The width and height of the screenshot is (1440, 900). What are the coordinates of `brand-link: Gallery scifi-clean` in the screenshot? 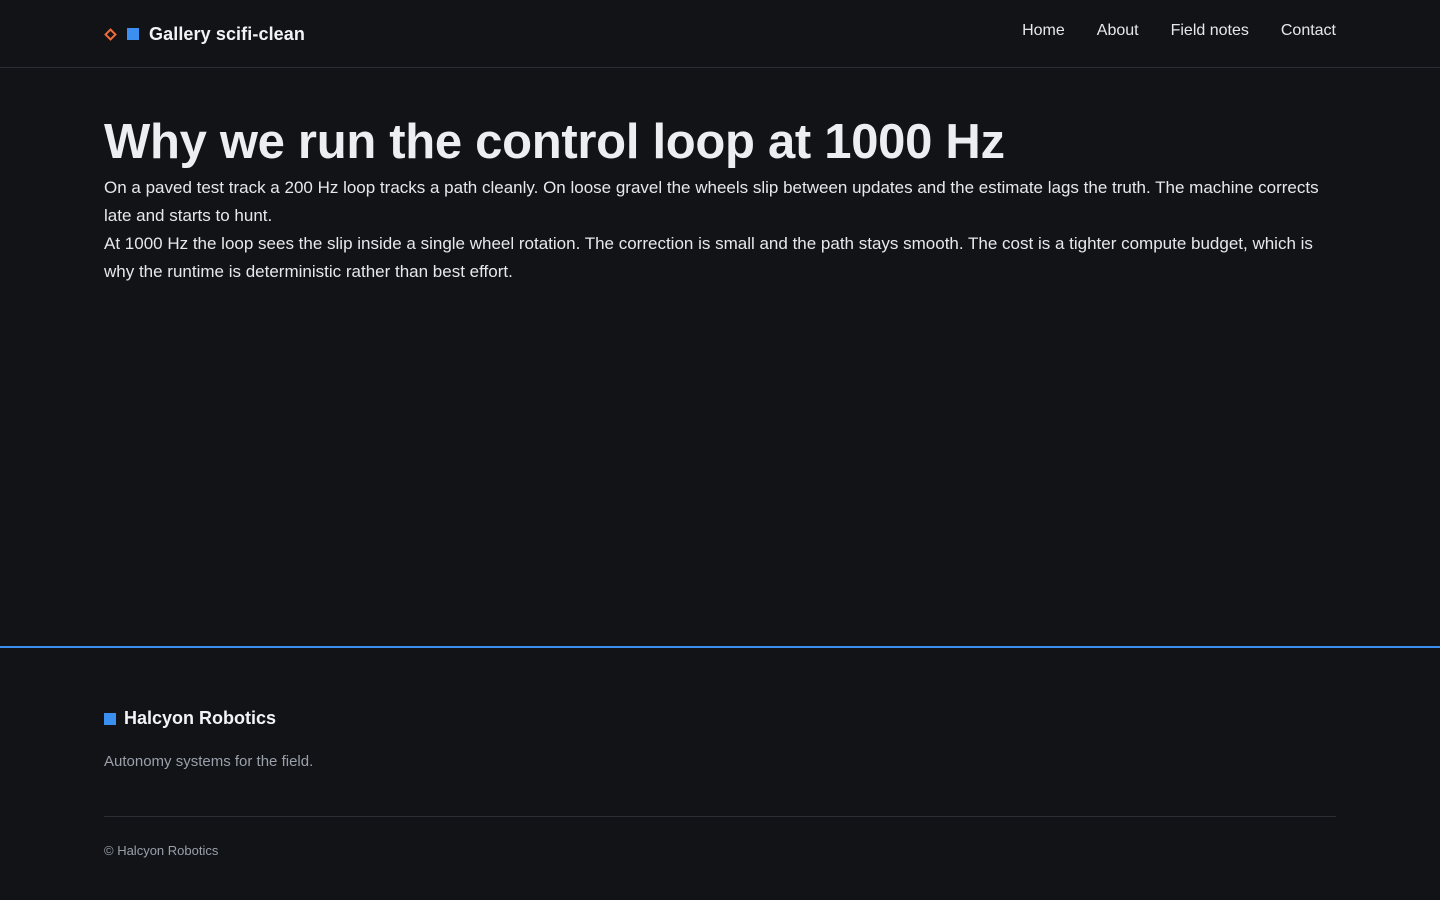 It's located at (204, 34).